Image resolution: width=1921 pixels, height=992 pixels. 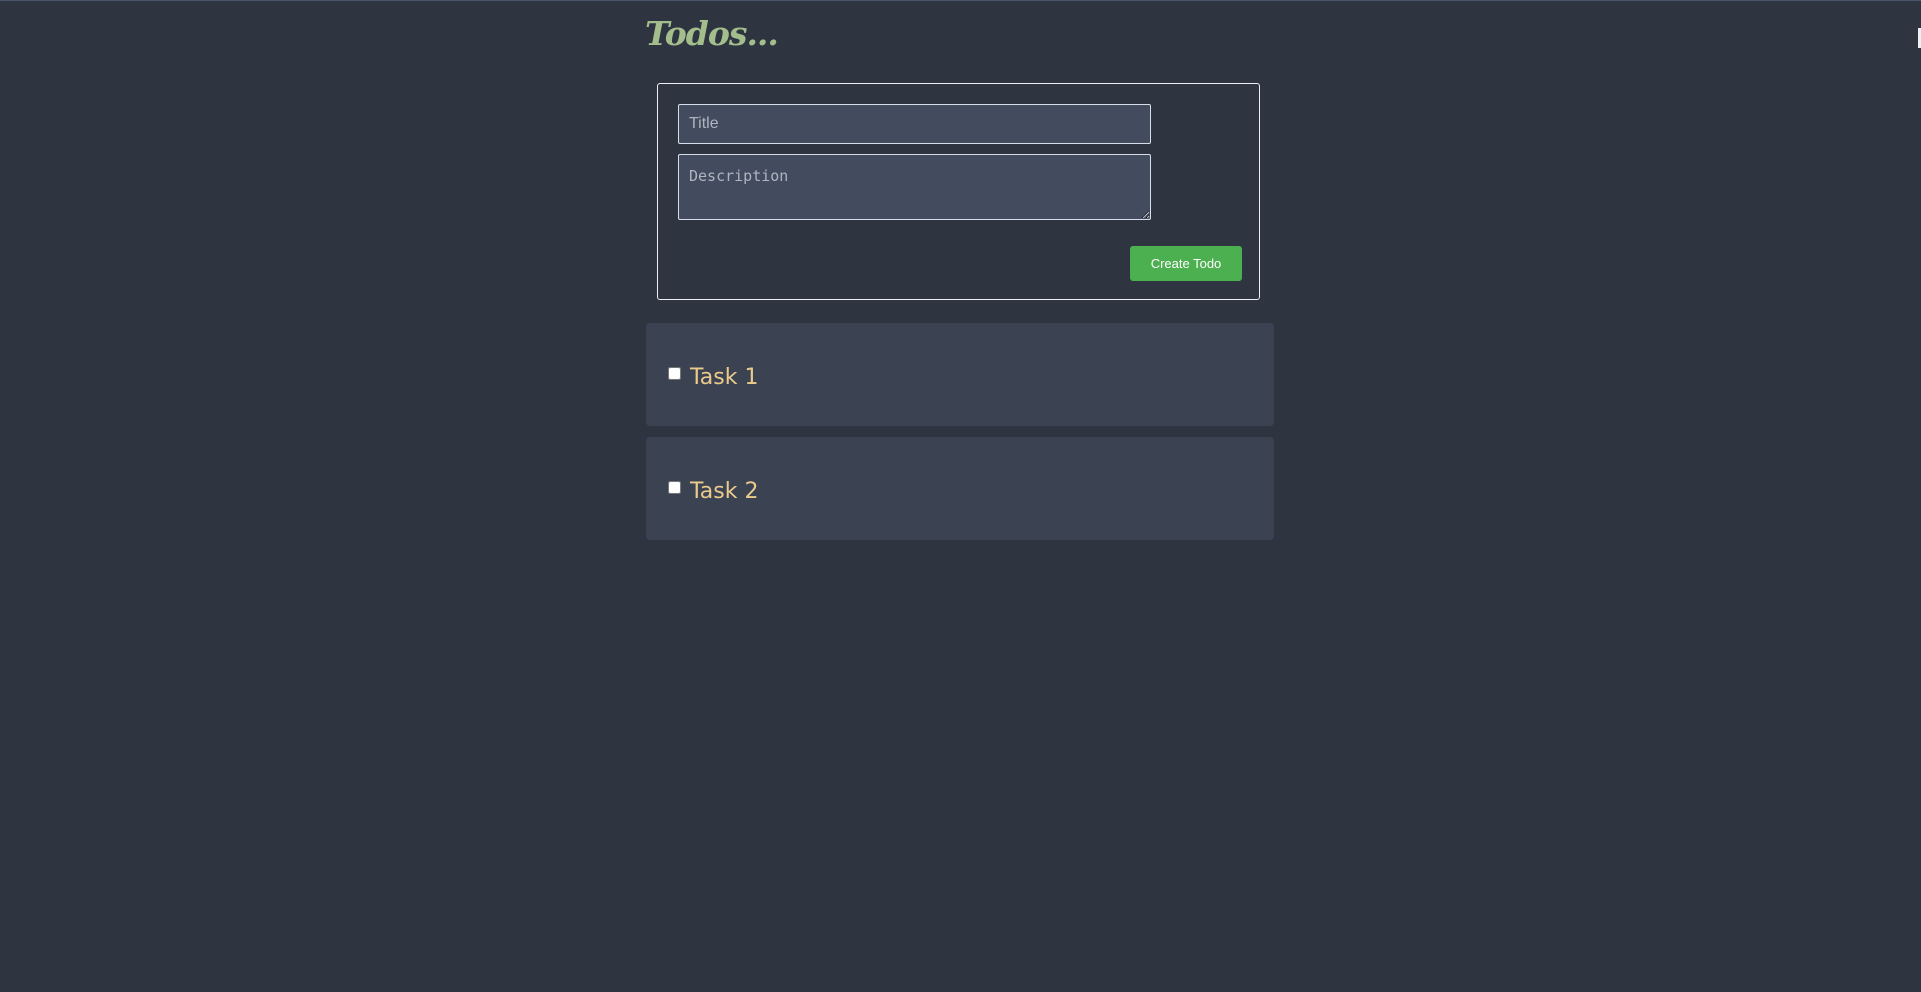 What do you see at coordinates (914, 187) in the screenshot?
I see `description-input` at bounding box center [914, 187].